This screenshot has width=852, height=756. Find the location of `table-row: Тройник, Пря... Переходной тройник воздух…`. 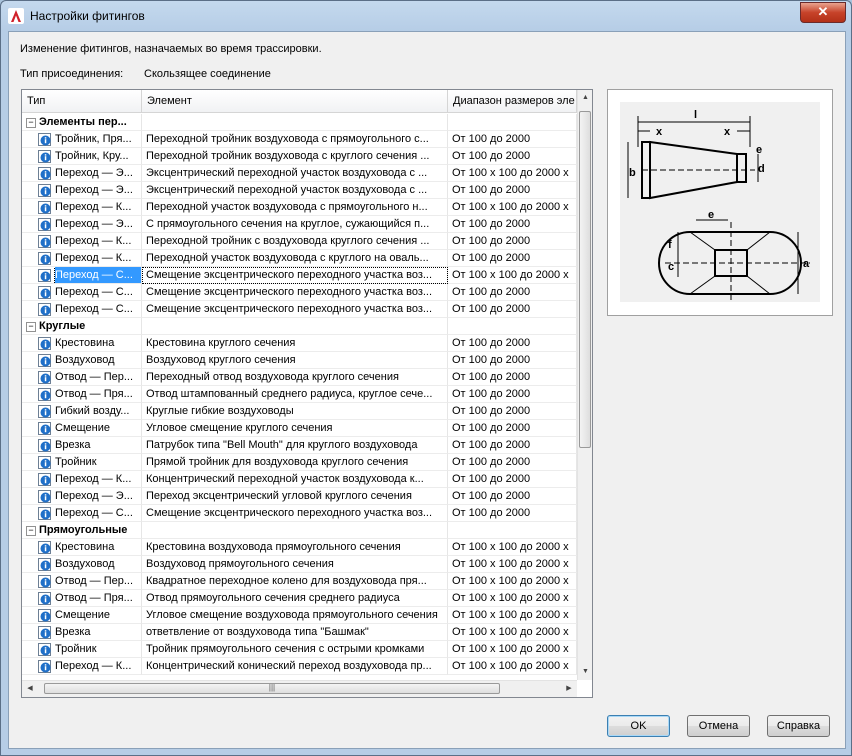

table-row: Тройник, Пря... Переходной тройник воздух… is located at coordinates (299, 139).